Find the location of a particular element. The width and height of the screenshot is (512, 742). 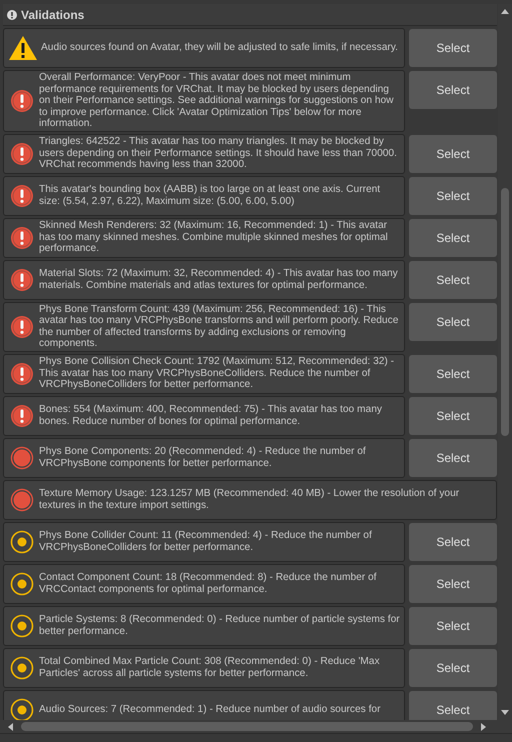

message-text: Texture Memory Usage: 123.1257 MB (Recommended: 40 MB) - Lower the resolution of your textures in the texture import settings. is located at coordinates (249, 499).